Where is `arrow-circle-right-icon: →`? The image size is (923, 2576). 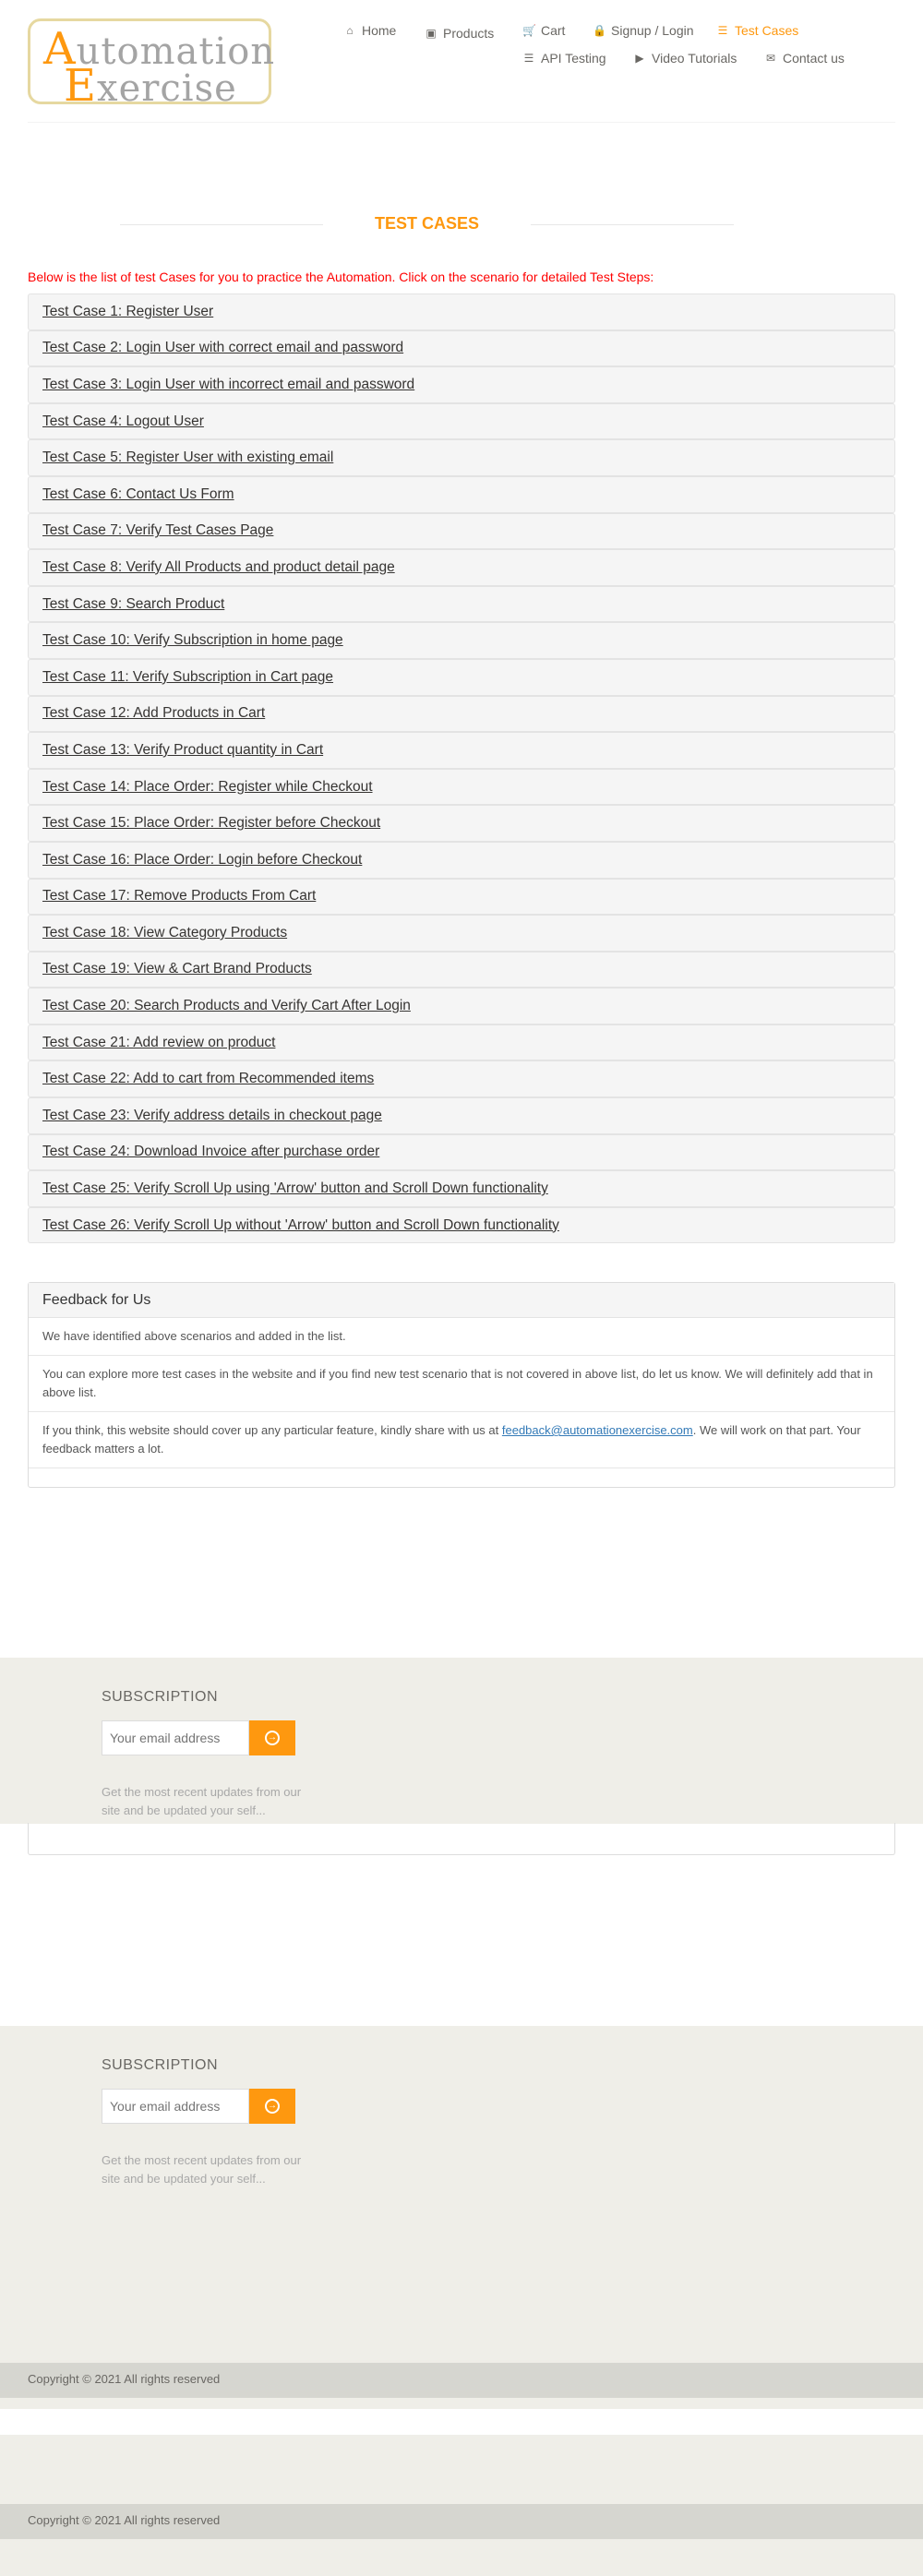 arrow-circle-right-icon: → is located at coordinates (272, 1738).